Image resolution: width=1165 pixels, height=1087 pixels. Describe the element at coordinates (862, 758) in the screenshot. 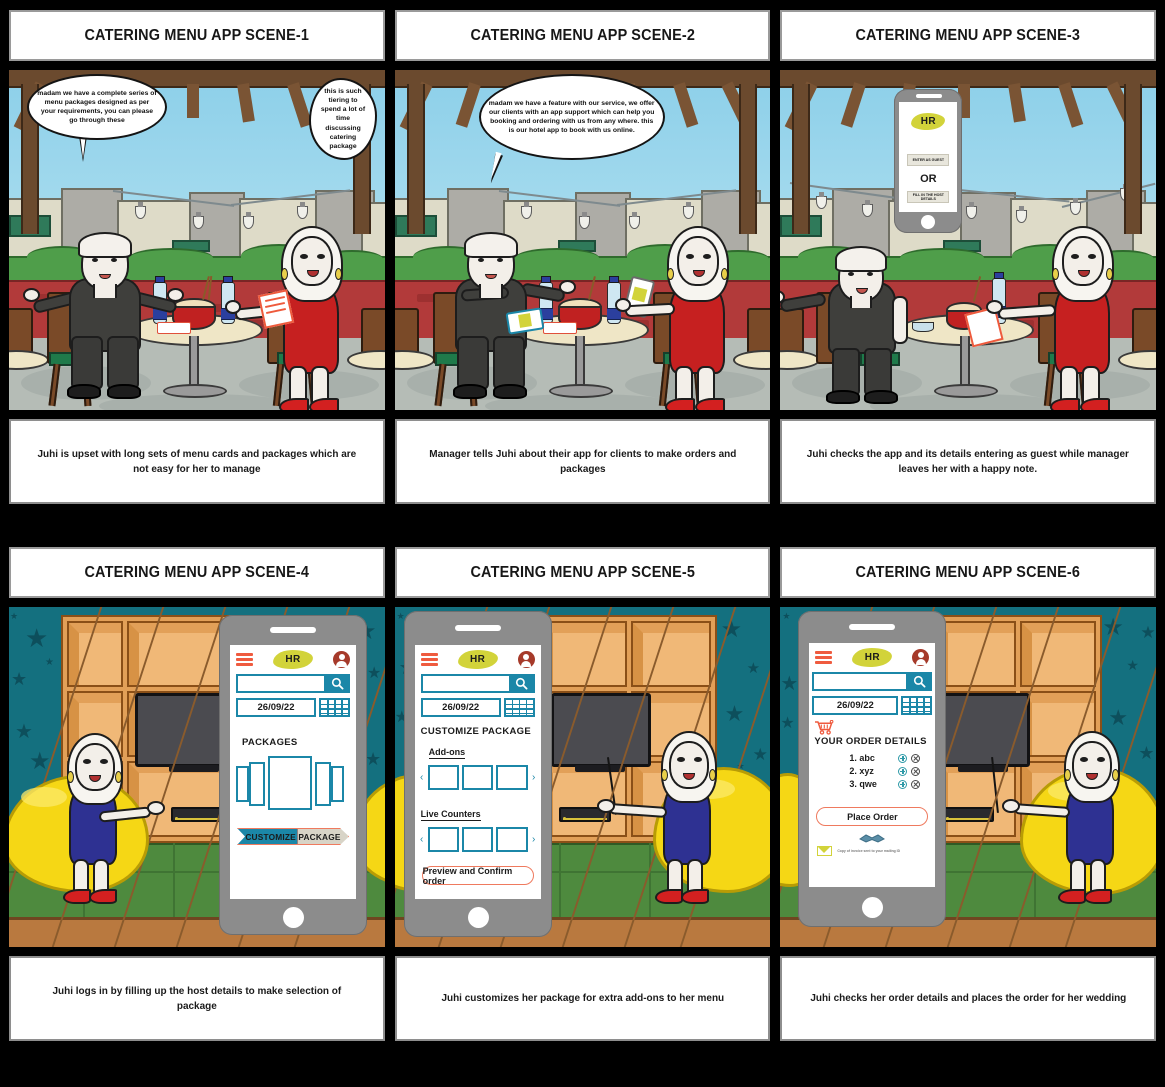

I see `order-item-label: 1. abc` at that location.